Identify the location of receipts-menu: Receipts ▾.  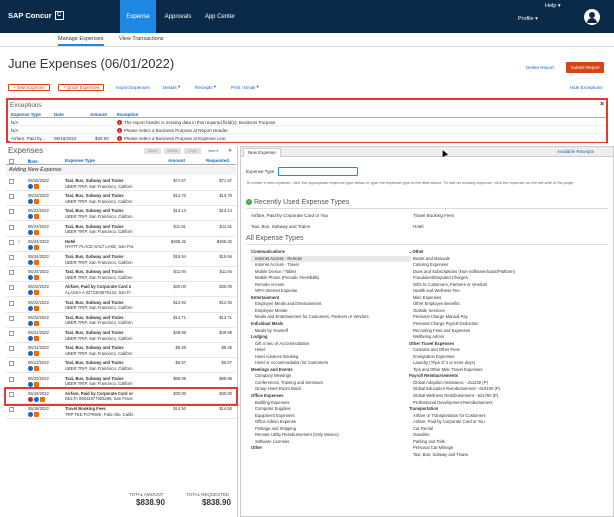
(205, 87).